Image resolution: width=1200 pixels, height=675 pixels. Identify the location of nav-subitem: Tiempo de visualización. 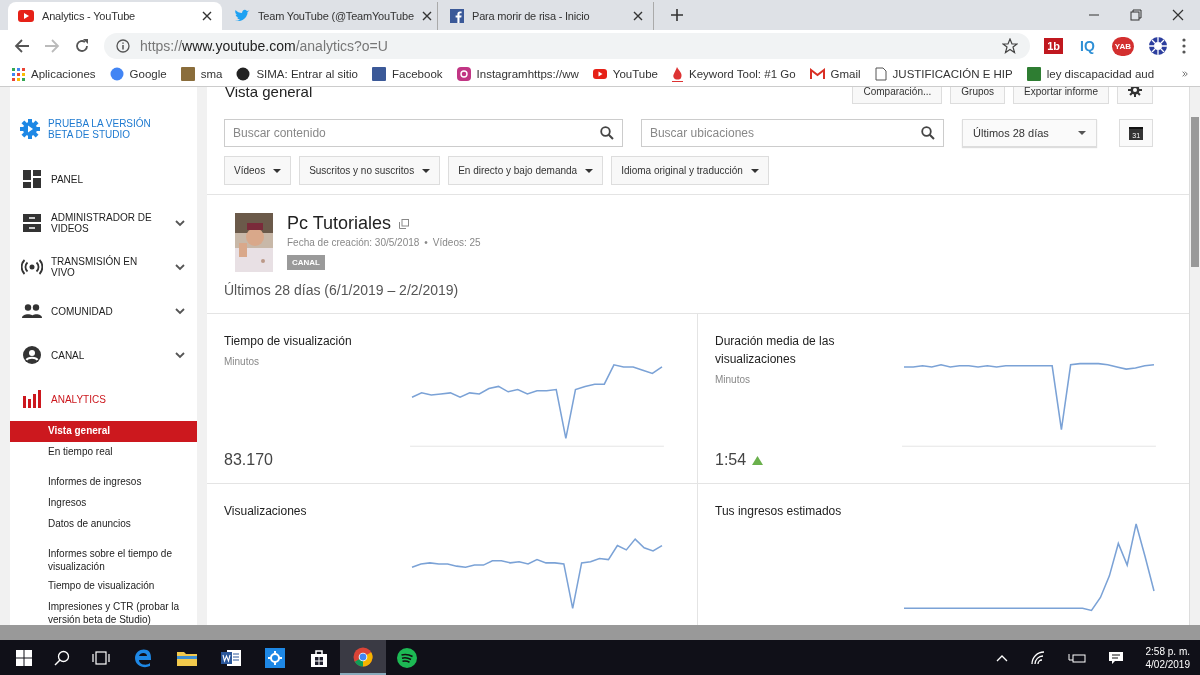
(103, 586).